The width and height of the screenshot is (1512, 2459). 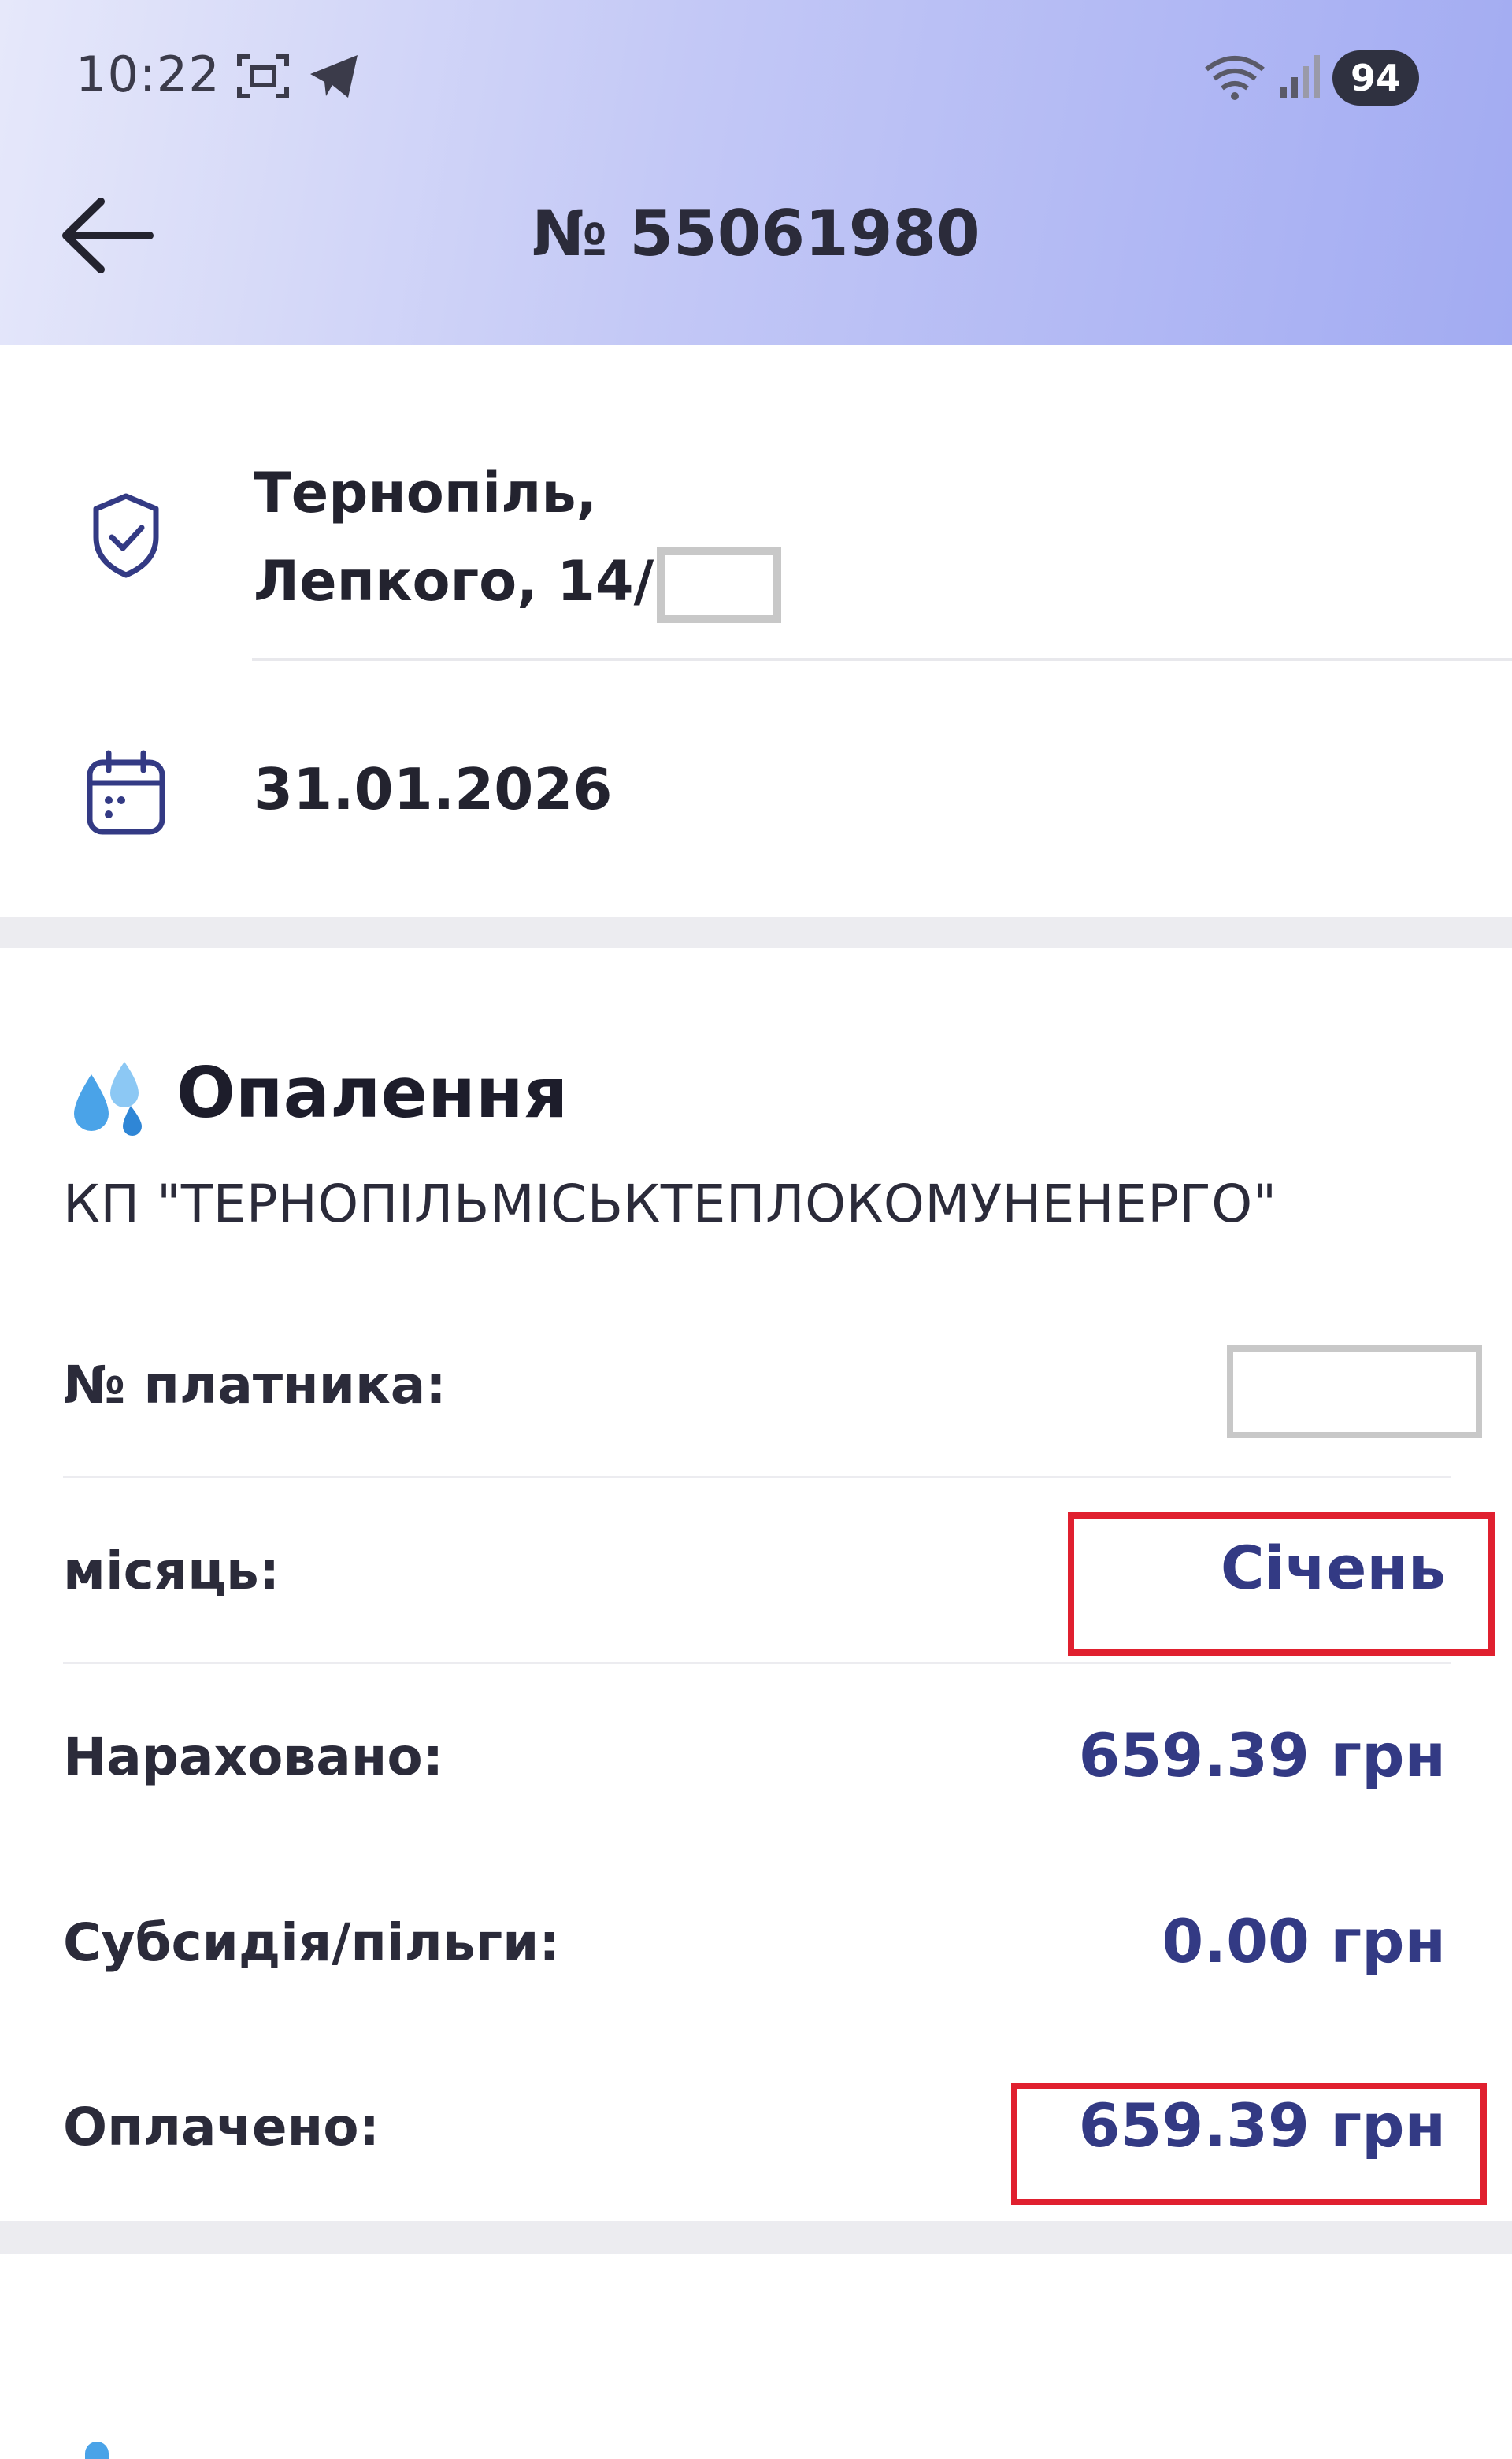 What do you see at coordinates (126, 792) in the screenshot?
I see `calendar-icon` at bounding box center [126, 792].